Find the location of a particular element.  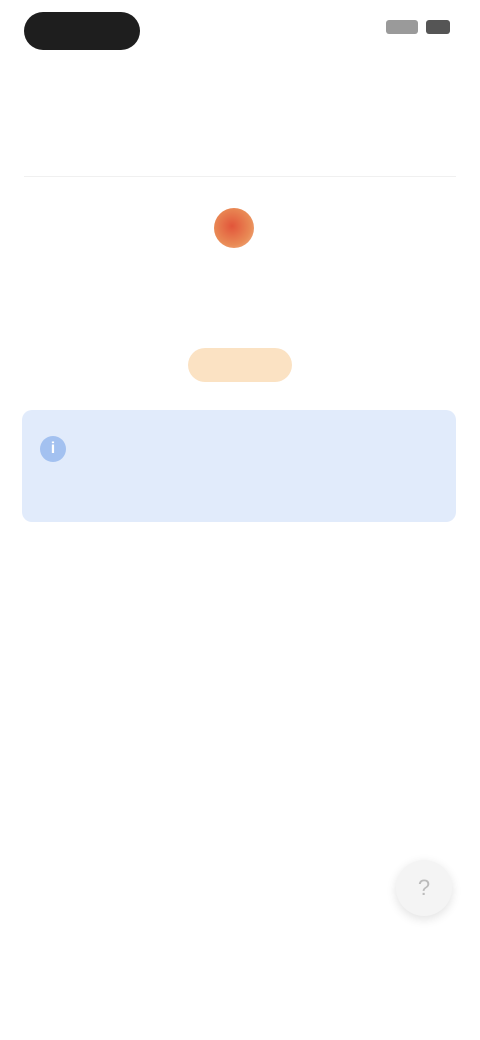

status-time-pill is located at coordinates (82, 31).